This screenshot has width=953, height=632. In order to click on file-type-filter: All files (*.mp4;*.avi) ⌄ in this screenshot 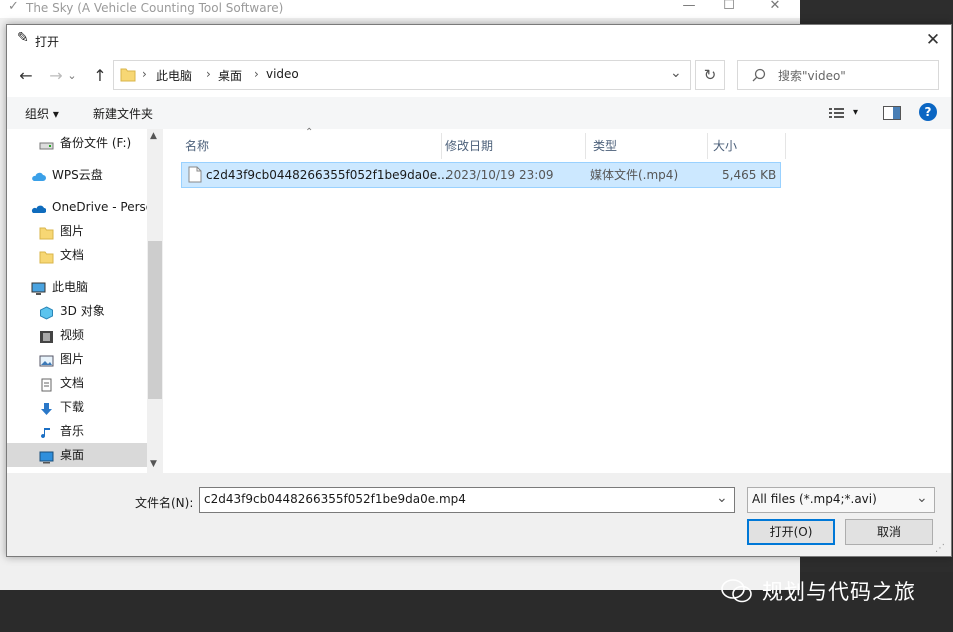, I will do `click(841, 500)`.